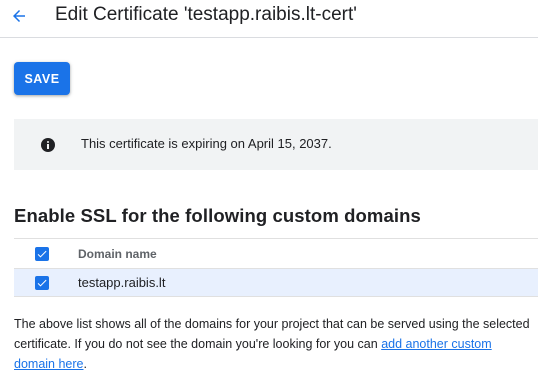 The height and width of the screenshot is (389, 538). Describe the element at coordinates (276, 282) in the screenshot. I see `table-row: testapp.raibis.lt` at that location.